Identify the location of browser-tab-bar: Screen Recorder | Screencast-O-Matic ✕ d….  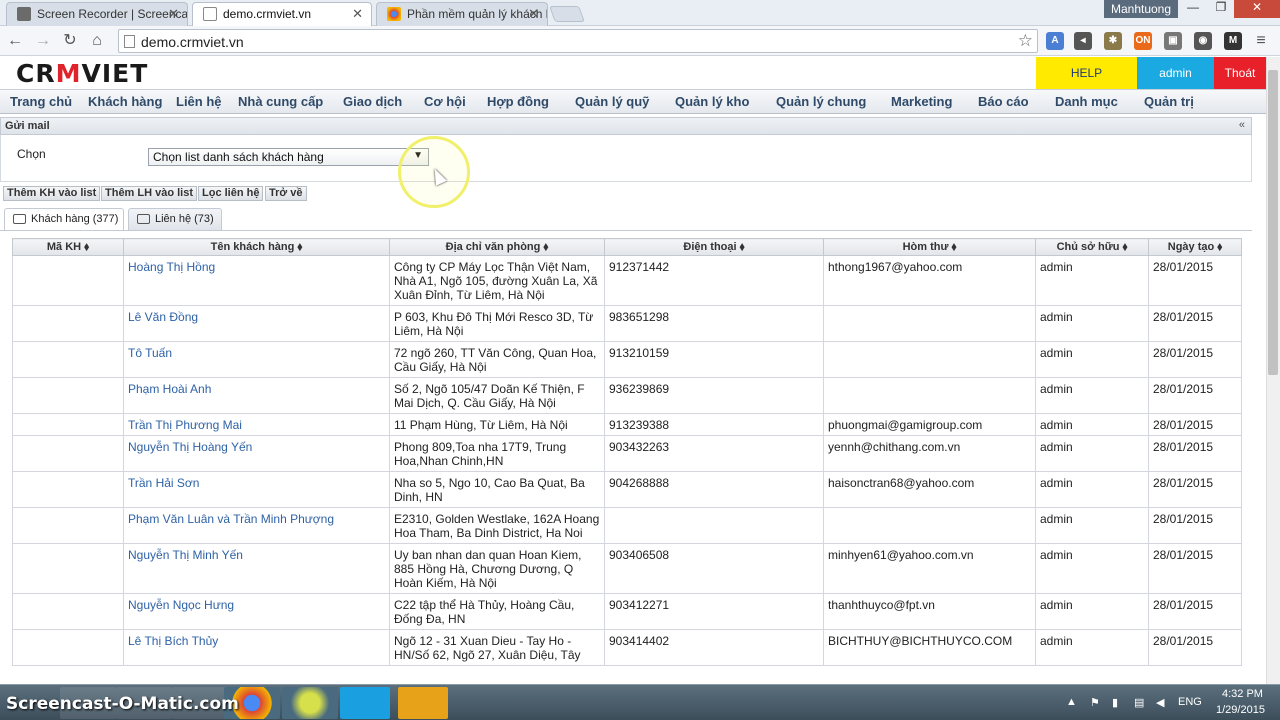
(640, 13).